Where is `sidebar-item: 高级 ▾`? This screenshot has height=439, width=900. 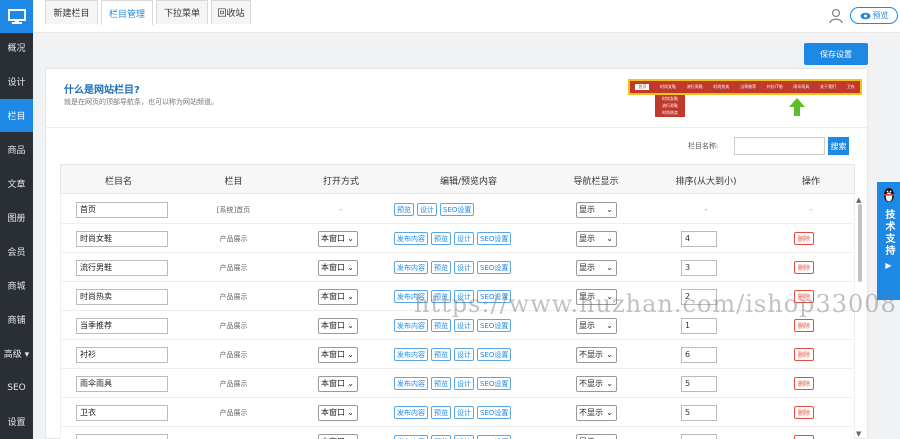 sidebar-item: 高级 ▾ is located at coordinates (16, 353).